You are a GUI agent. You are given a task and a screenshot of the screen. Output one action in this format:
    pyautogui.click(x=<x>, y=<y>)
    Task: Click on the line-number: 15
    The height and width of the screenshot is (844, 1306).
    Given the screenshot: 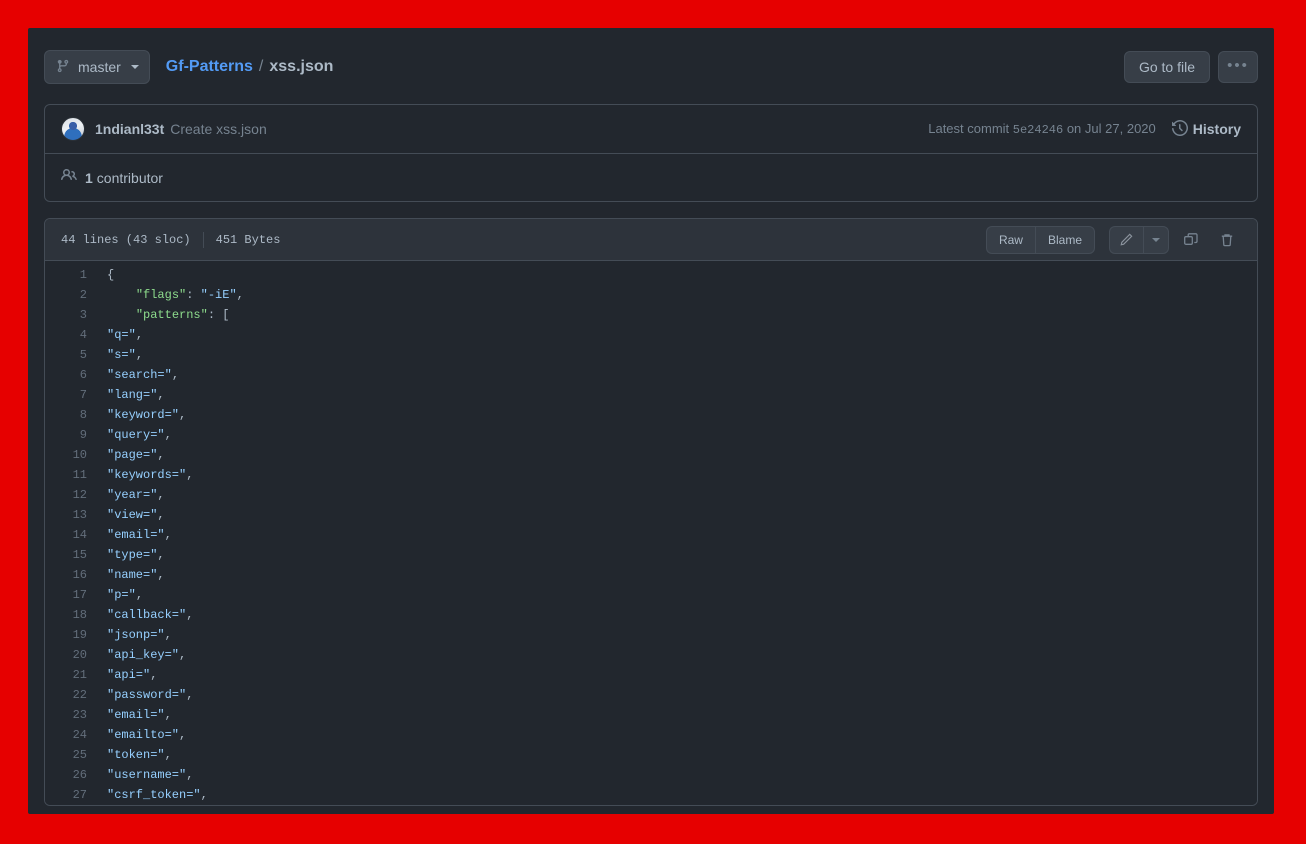 What is the action you would take?
    pyautogui.click(x=71, y=555)
    